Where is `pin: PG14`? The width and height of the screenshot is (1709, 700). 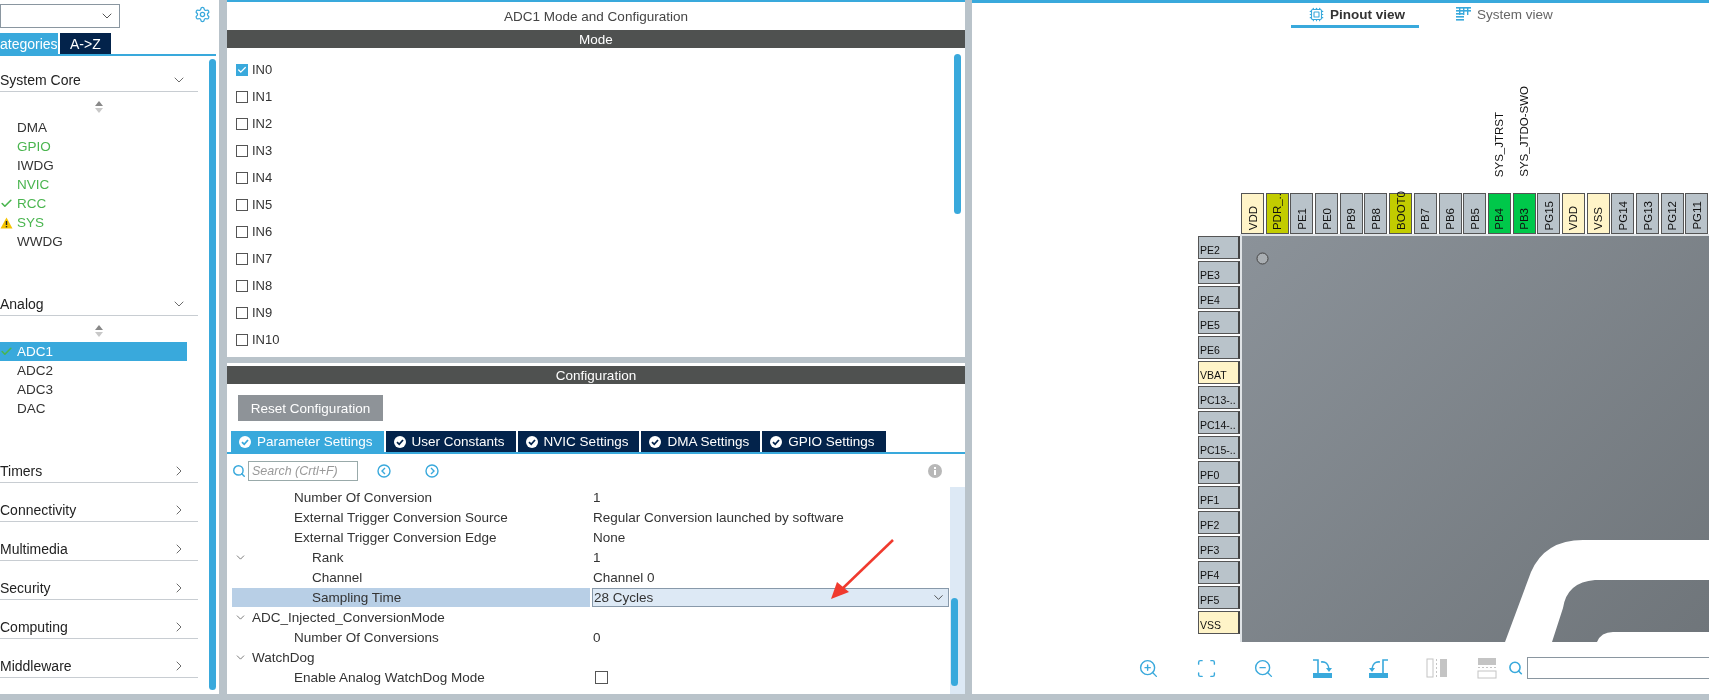 pin: PG14 is located at coordinates (1623, 213).